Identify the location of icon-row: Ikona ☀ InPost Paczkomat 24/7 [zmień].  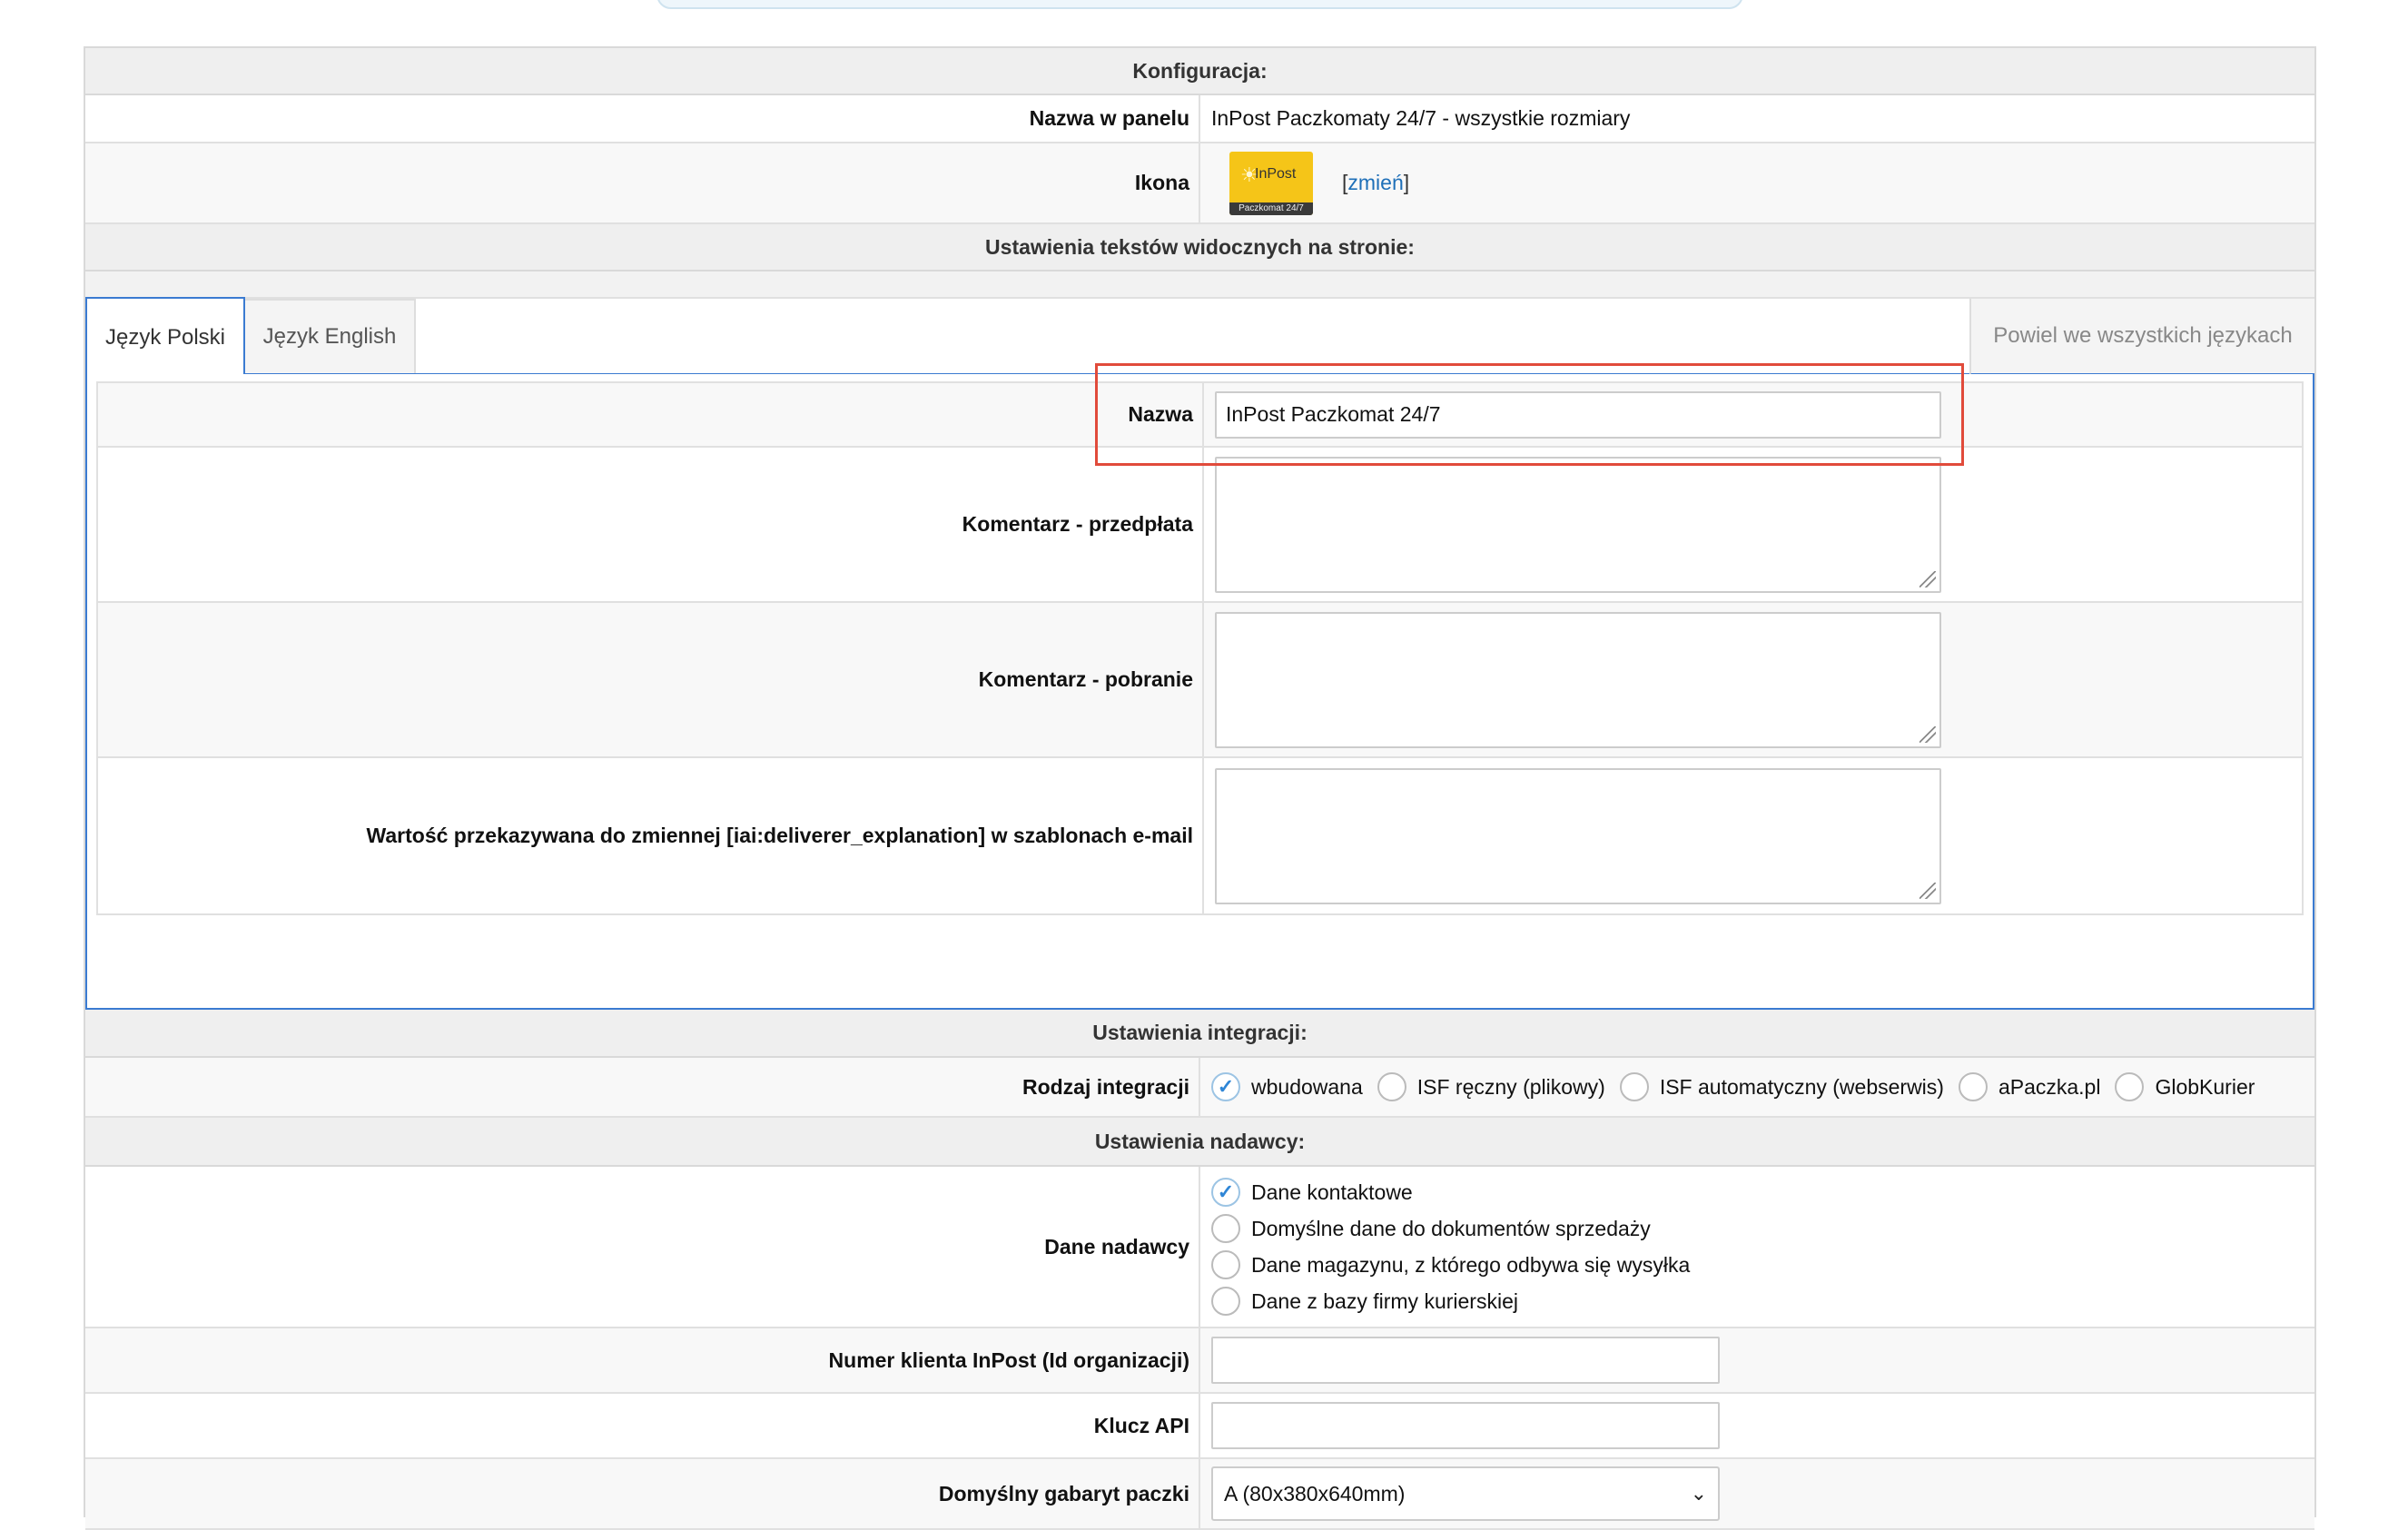
(1199, 184).